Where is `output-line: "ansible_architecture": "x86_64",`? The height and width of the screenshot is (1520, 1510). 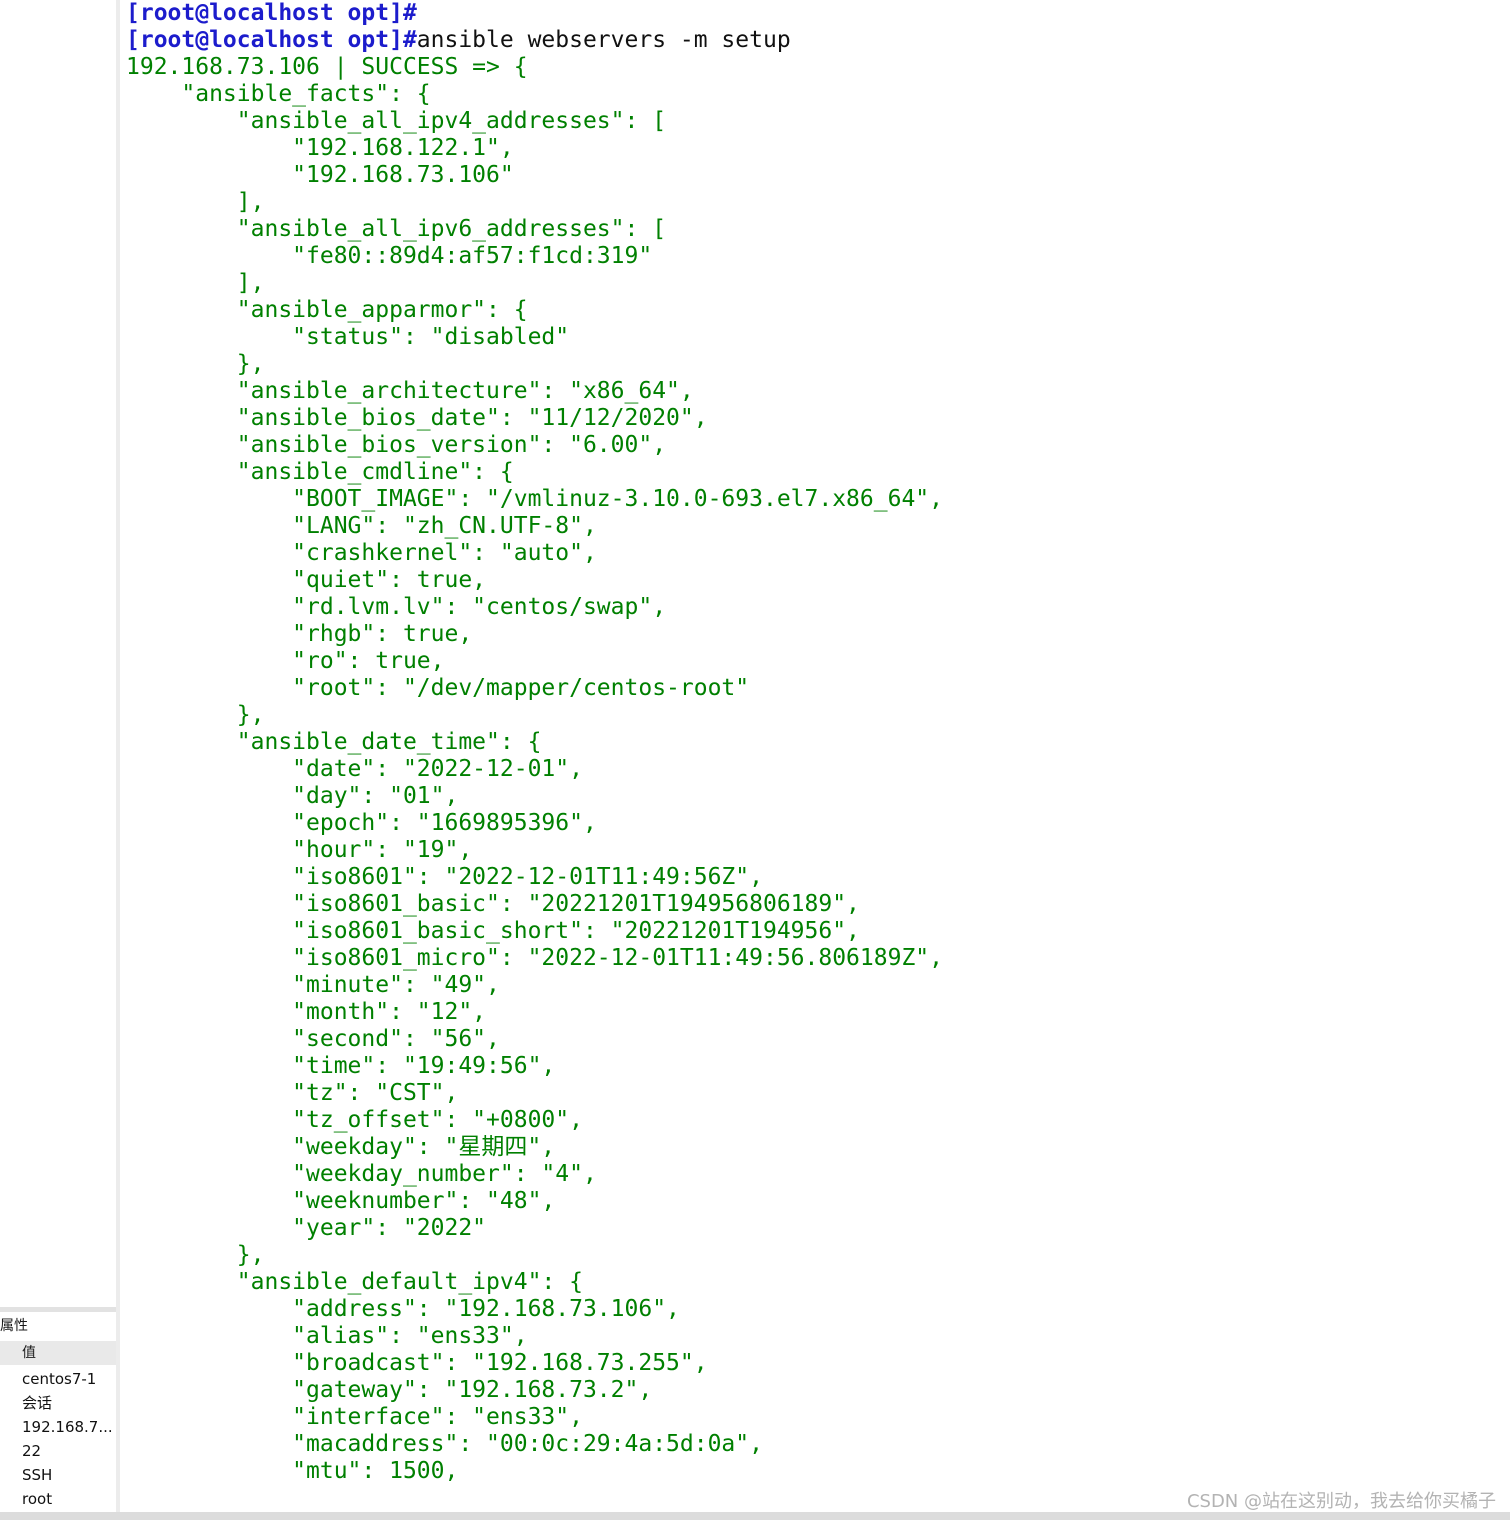 output-line: "ansible_architecture": "x86_64", is located at coordinates (410, 391).